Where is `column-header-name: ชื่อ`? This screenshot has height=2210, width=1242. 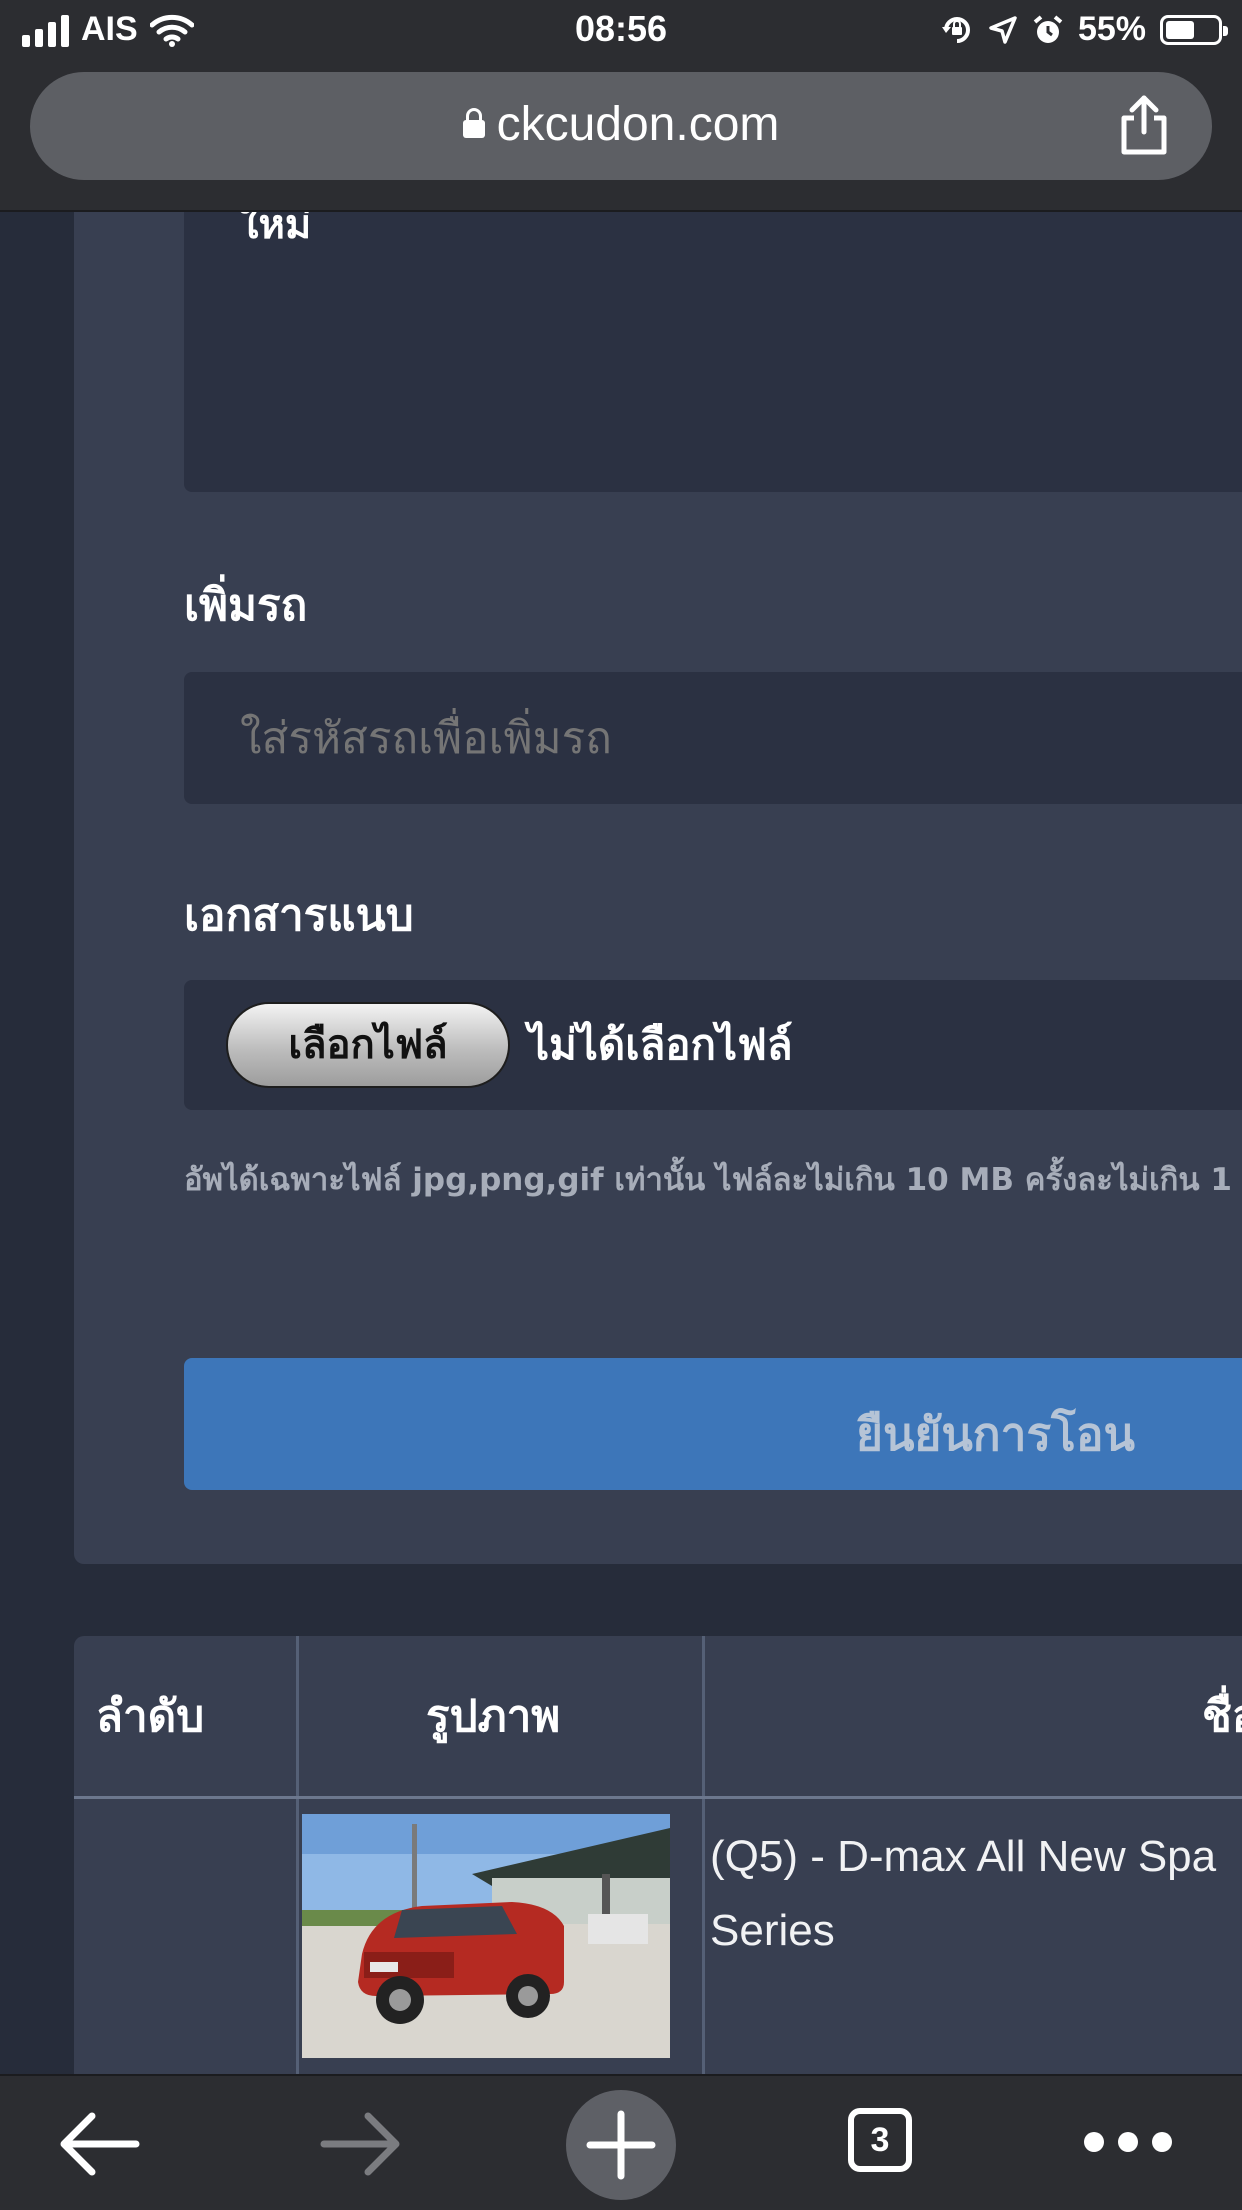
column-header-name: ชื่อ is located at coordinates (1222, 1716).